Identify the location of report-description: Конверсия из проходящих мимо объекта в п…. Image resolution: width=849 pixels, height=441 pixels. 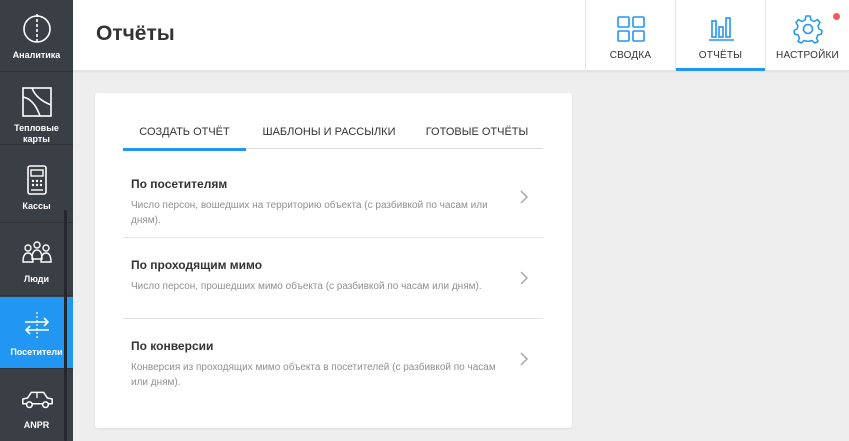
(313, 375).